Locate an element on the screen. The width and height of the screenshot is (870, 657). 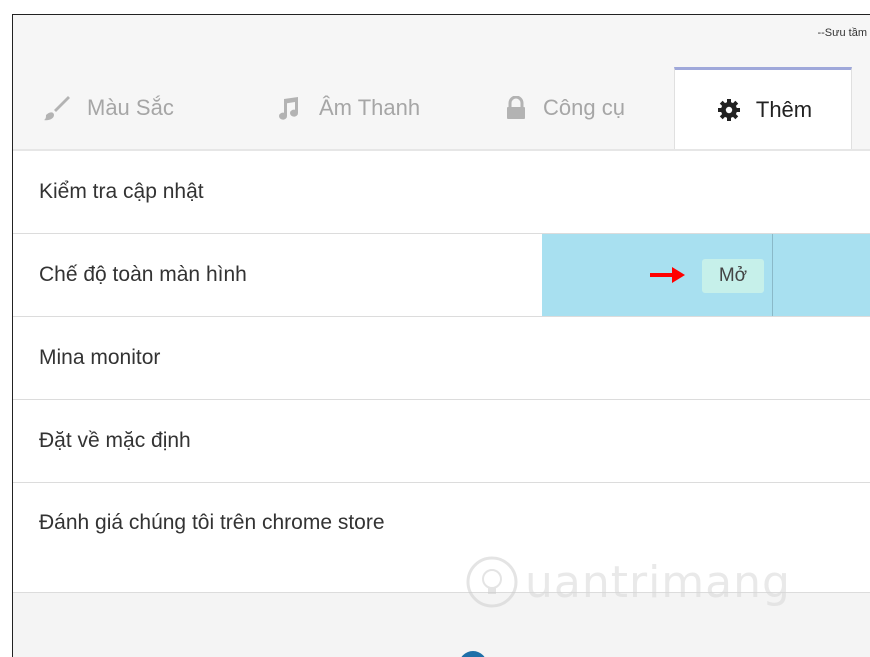
tab-more-label: Thêm is located at coordinates (784, 109).